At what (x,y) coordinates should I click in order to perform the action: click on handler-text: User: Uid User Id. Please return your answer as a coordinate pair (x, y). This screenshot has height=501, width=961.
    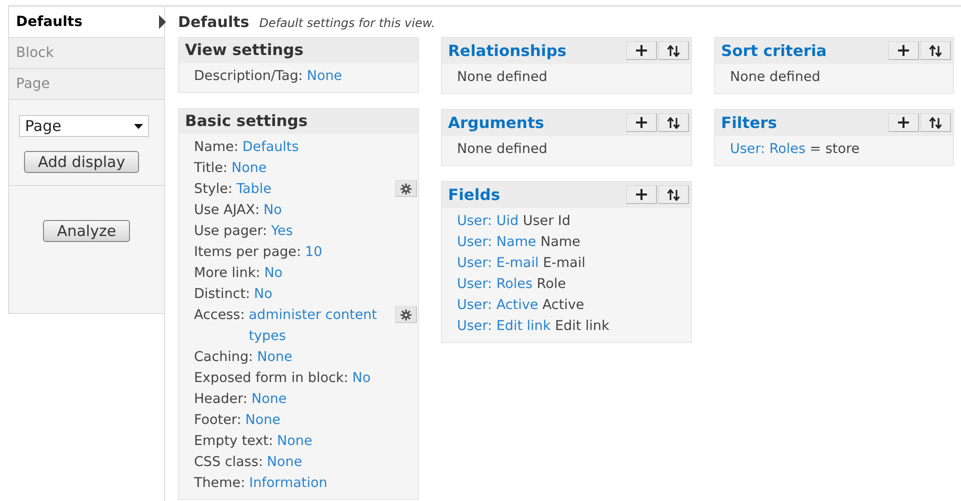
    Looking at the image, I should click on (513, 221).